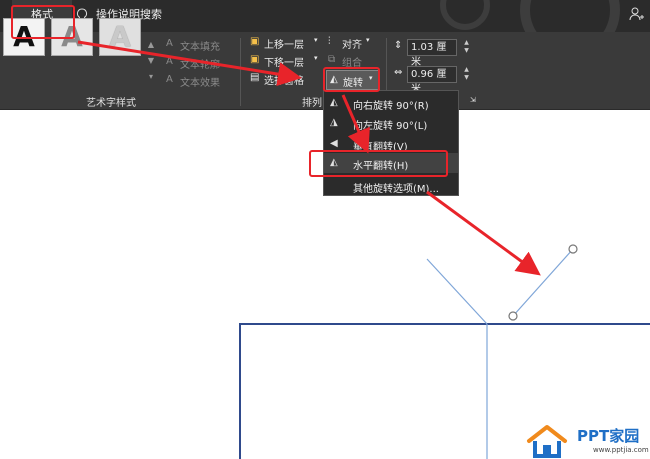 The image size is (650, 459). I want to click on menu-item-flip-horizontal: ◭ 水平翻转(H), so click(391, 163).